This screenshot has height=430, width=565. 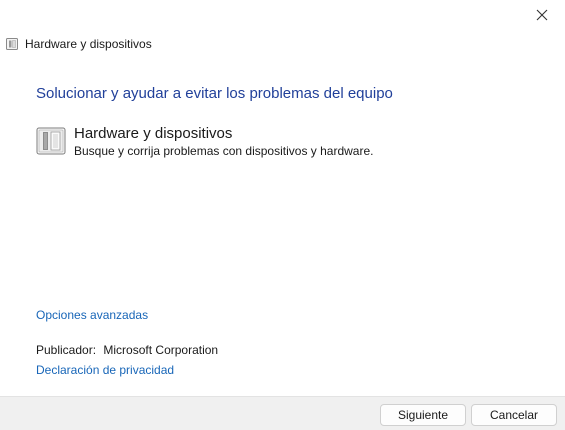 I want to click on privacy-statement-link: Declaración de privacidad, so click(x=105, y=370).